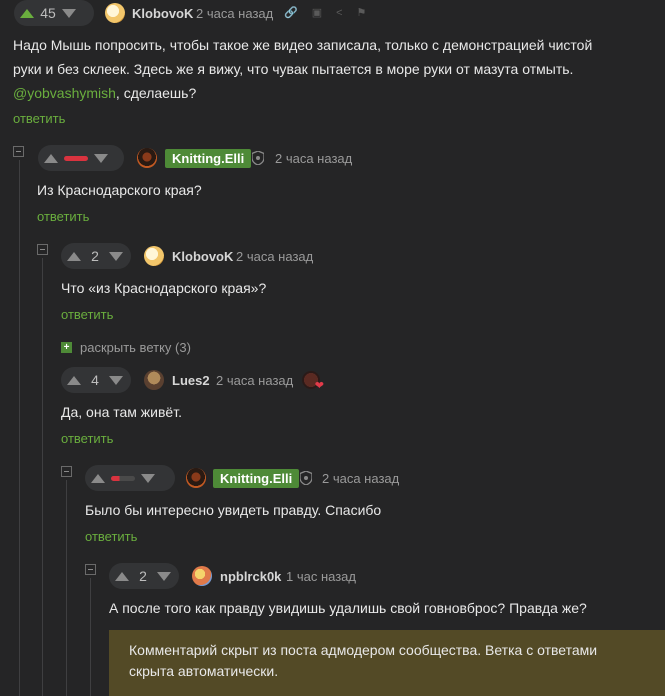 This screenshot has width=665, height=696. I want to click on vote-count: 4, so click(95, 380).